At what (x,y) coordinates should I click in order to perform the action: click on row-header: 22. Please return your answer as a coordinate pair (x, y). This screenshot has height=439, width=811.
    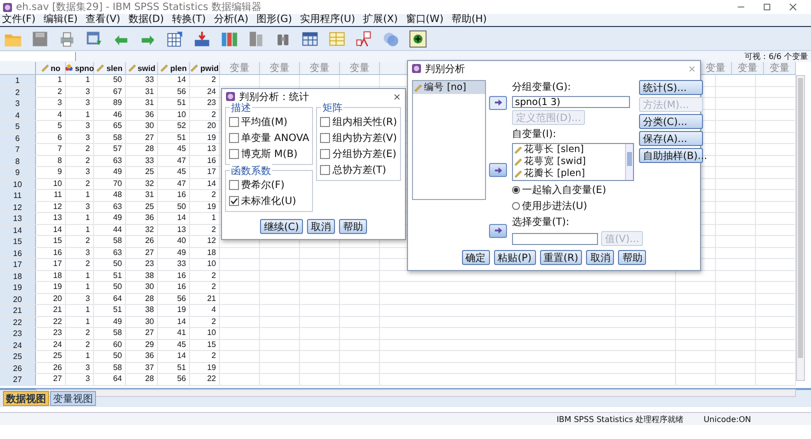
    Looking at the image, I should click on (18, 321).